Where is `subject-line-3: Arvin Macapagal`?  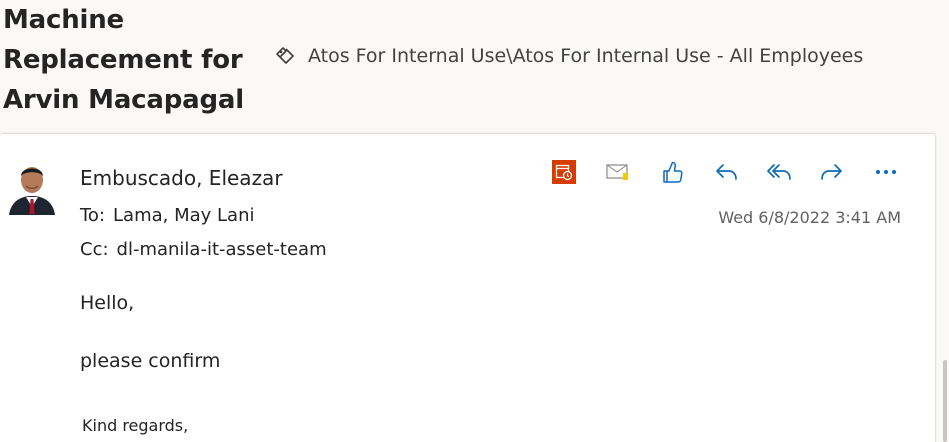 subject-line-3: Arvin Macapagal is located at coordinates (123, 100).